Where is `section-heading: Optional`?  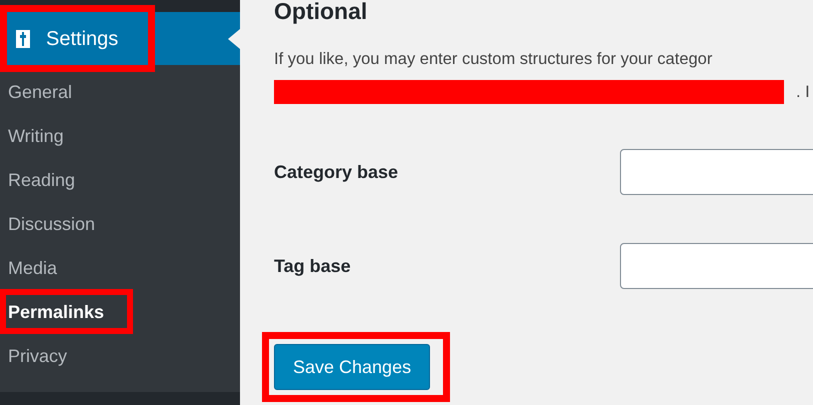
section-heading: Optional is located at coordinates (321, 13).